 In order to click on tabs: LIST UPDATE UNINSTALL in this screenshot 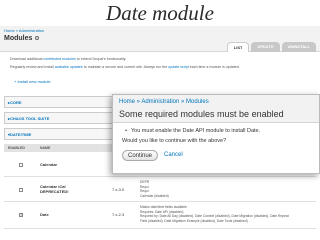, I will do `click(270, 47)`.